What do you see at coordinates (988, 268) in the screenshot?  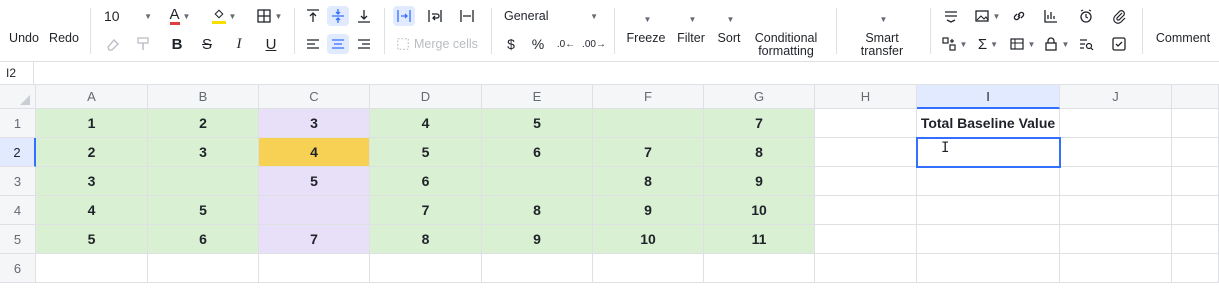 I see `cell-i6` at bounding box center [988, 268].